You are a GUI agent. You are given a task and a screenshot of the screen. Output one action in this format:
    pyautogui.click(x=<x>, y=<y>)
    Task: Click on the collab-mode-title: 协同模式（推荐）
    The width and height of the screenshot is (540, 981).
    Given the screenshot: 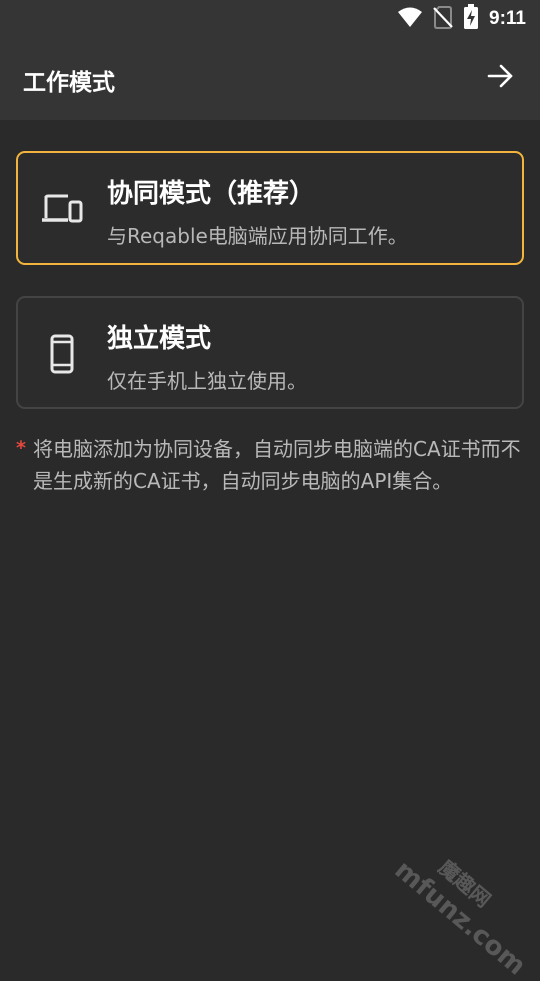 What is the action you would take?
    pyautogui.click(x=211, y=194)
    